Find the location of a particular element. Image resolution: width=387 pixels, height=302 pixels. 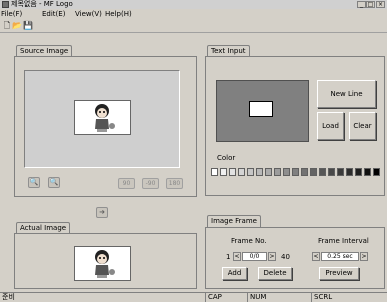

actual-preview-image is located at coordinates (102, 263).